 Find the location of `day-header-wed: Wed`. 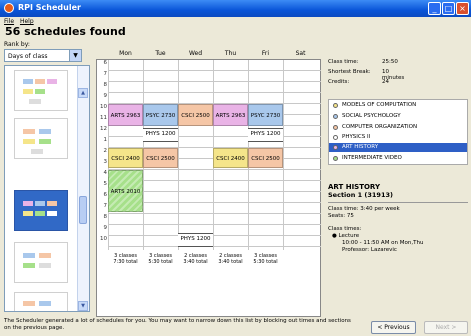

day-header-wed: Wed is located at coordinates (195, 53).